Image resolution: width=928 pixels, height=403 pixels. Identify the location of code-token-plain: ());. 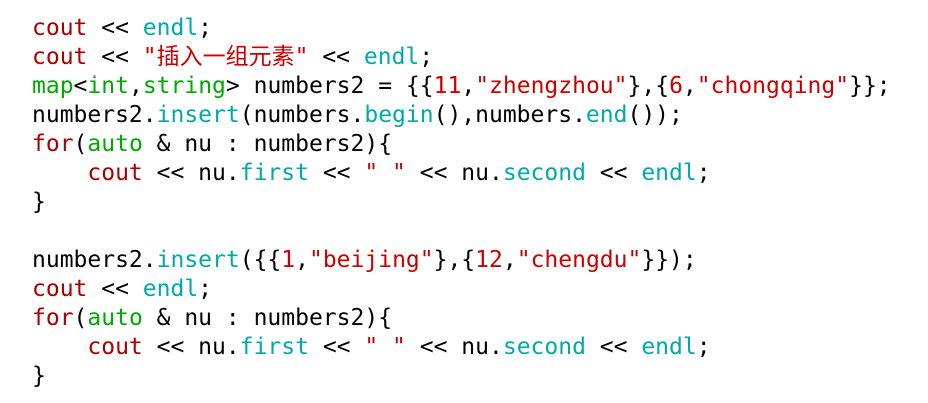
(655, 115).